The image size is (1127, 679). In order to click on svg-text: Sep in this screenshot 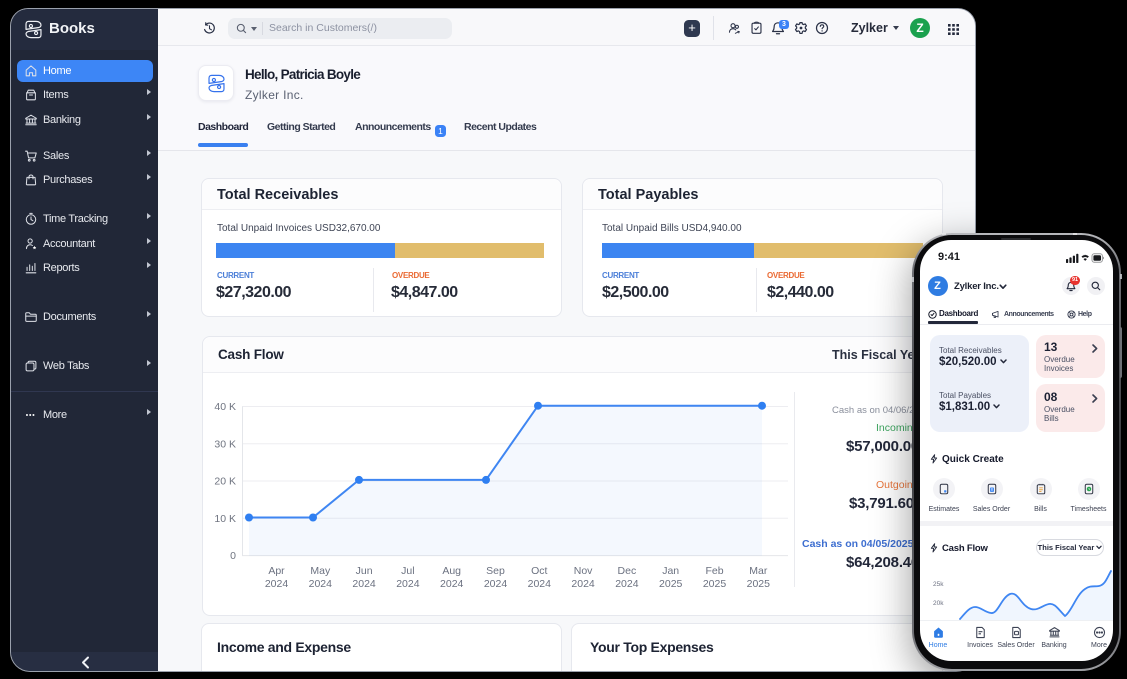, I will do `click(495, 571)`.